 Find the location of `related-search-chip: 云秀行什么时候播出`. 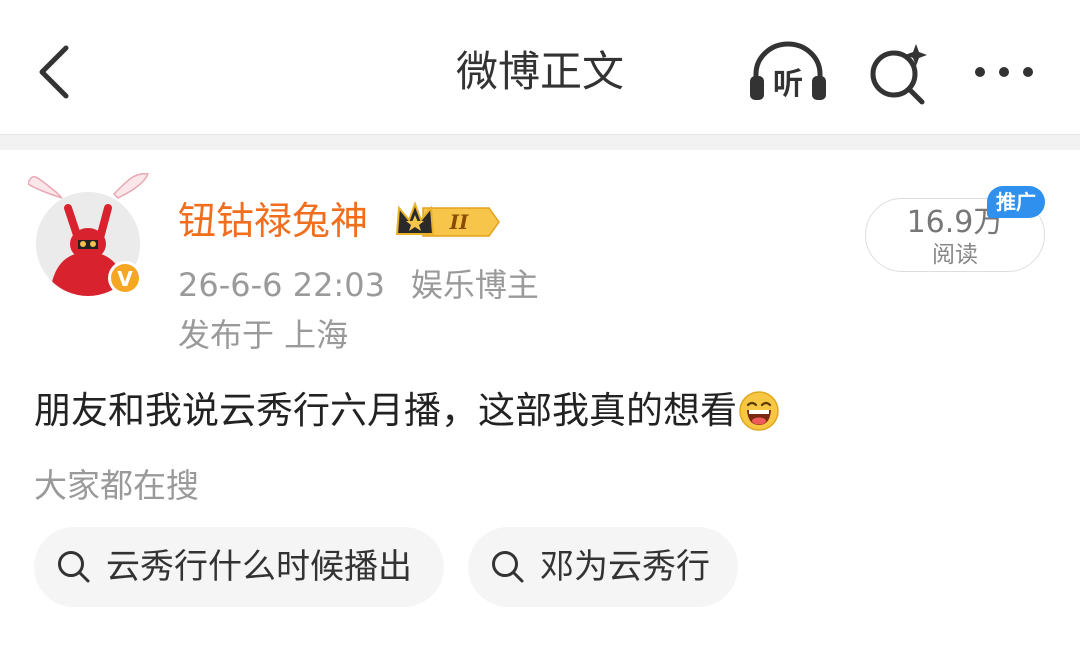

related-search-chip: 云秀行什么时候播出 is located at coordinates (239, 567).